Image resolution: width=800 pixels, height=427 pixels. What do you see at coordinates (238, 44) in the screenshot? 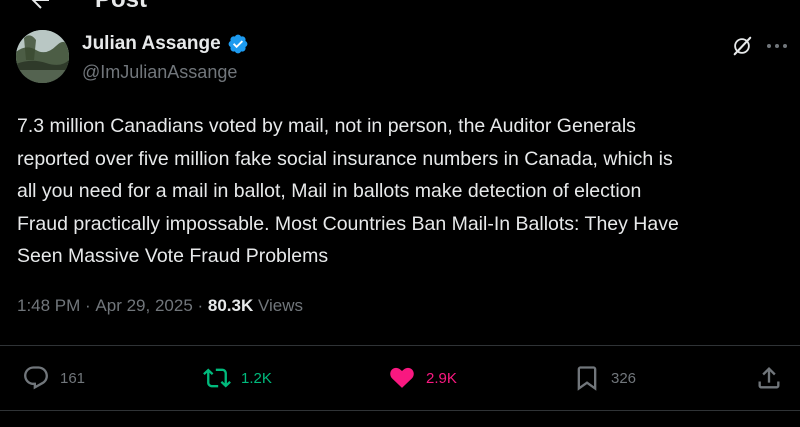
I see `verified-badge-icon` at bounding box center [238, 44].